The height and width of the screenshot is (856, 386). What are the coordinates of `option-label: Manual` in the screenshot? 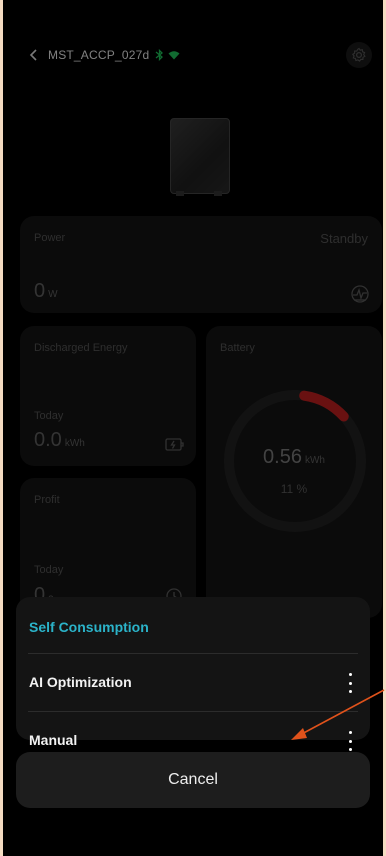 It's located at (53, 740).